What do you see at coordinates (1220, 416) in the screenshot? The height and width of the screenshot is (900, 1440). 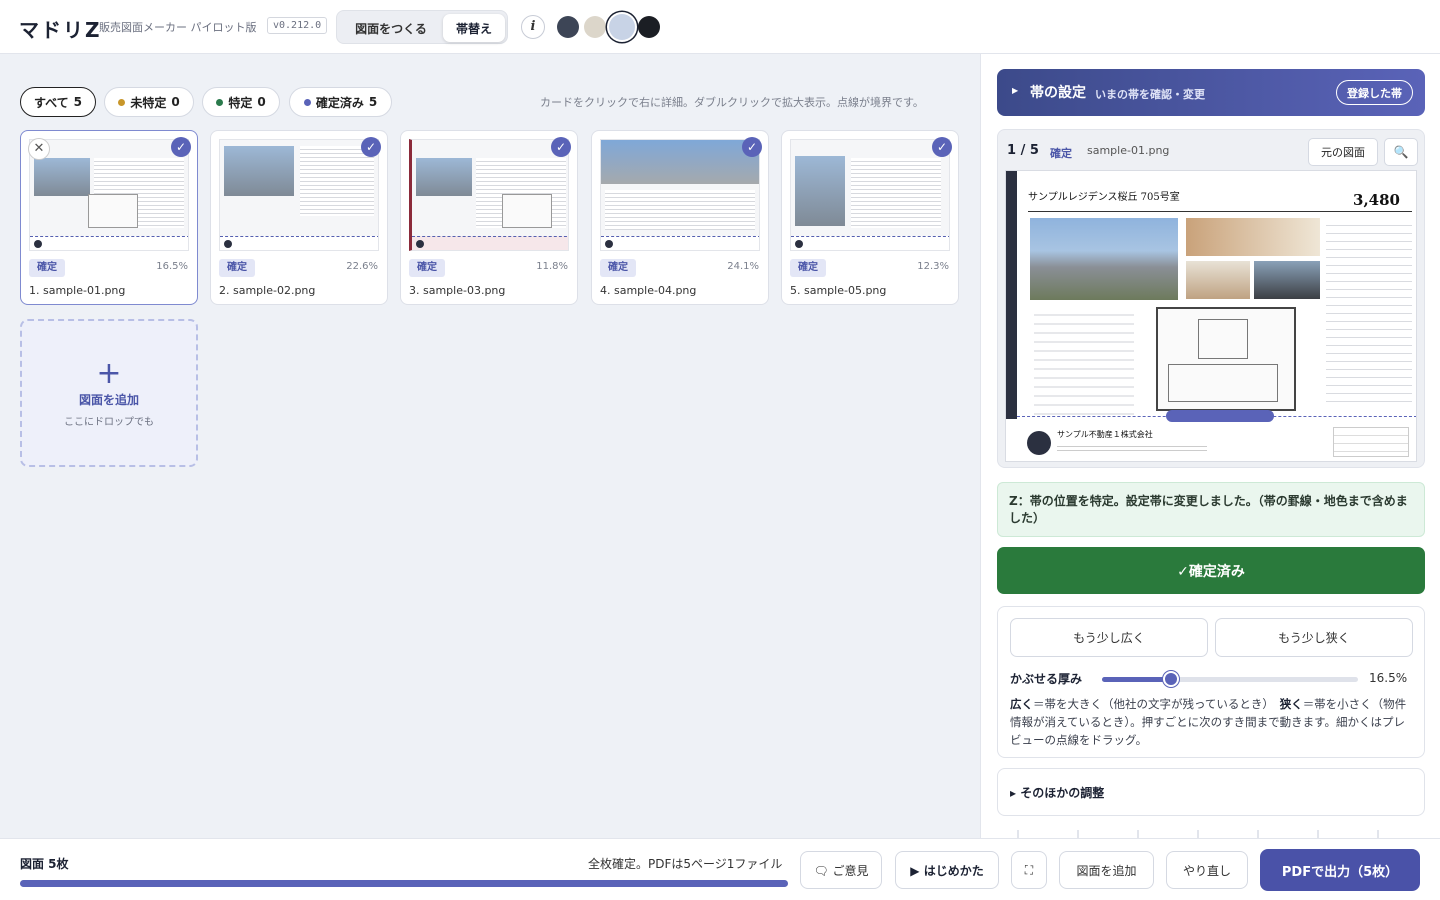 I see `band-drag-handle` at bounding box center [1220, 416].